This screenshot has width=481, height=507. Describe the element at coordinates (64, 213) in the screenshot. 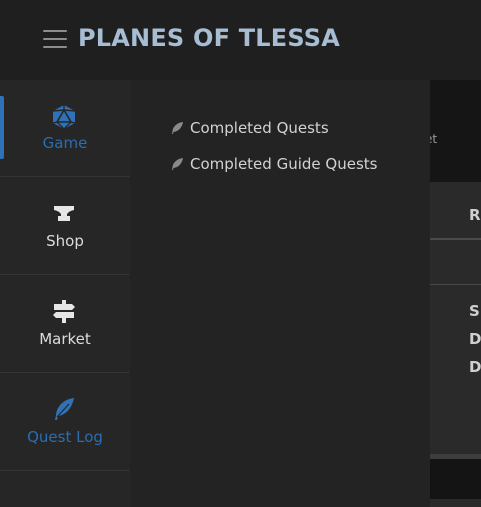

I see `anvil-icon` at that location.